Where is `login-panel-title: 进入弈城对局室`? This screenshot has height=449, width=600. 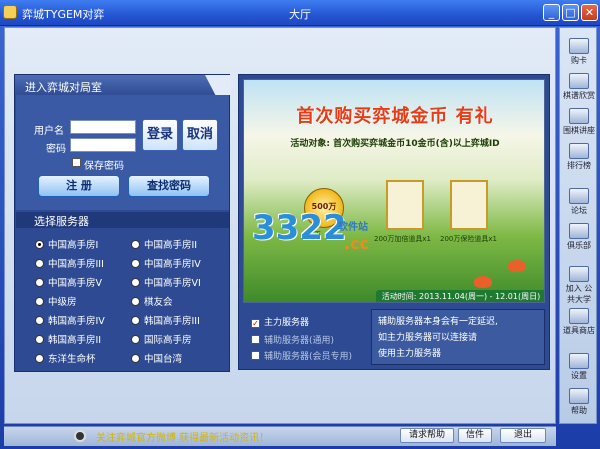
login-panel-title: 进入弈城对局室 is located at coordinates (122, 85).